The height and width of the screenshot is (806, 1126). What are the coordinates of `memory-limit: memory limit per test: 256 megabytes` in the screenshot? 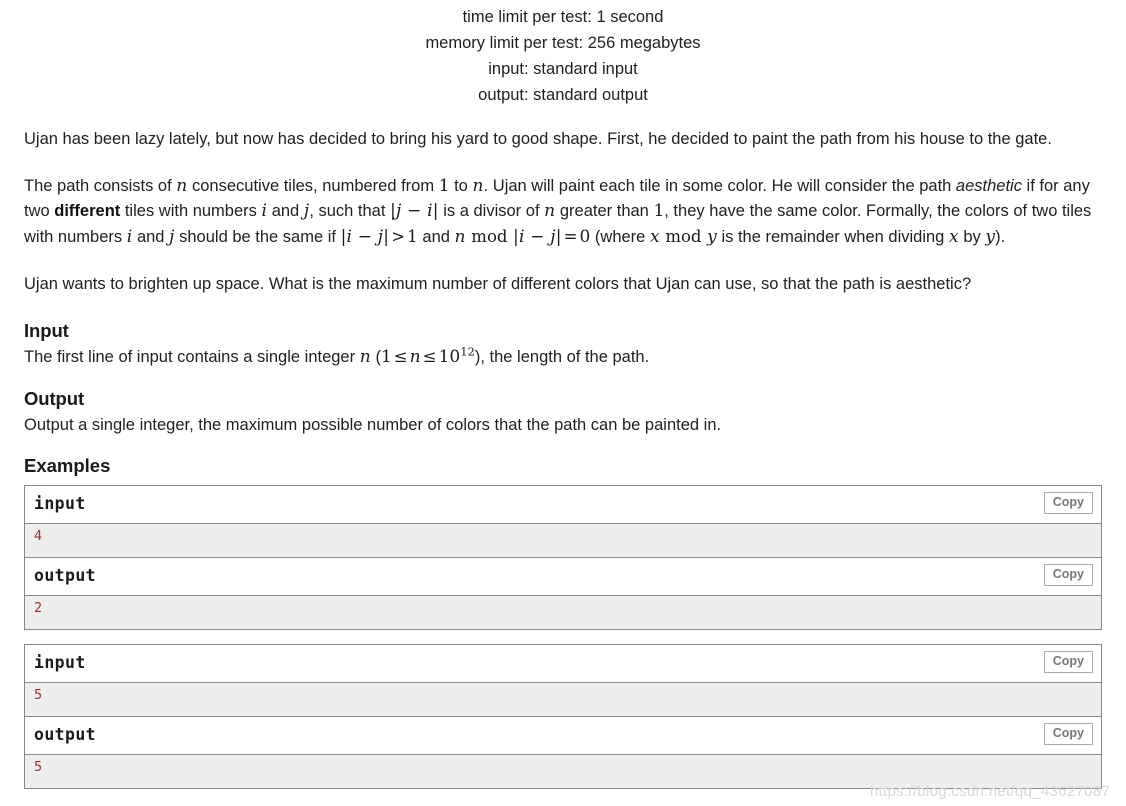 It's located at (563, 43).